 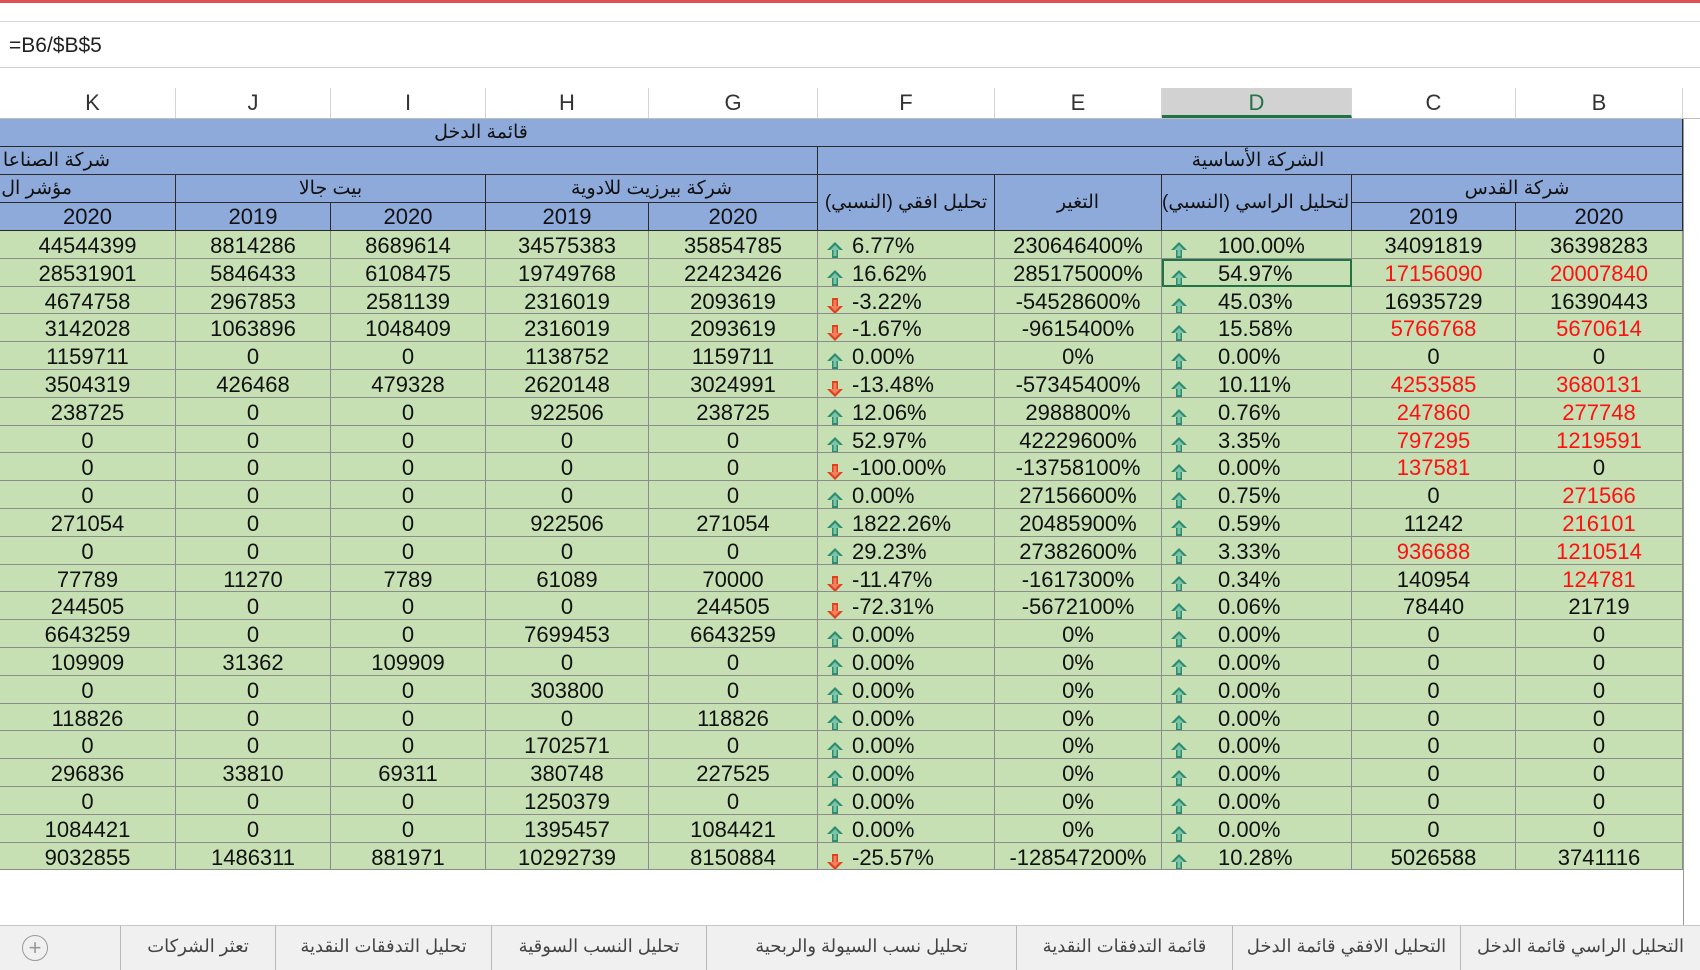 What do you see at coordinates (1434, 411) in the screenshot?
I see `cell-C: 247860` at bounding box center [1434, 411].